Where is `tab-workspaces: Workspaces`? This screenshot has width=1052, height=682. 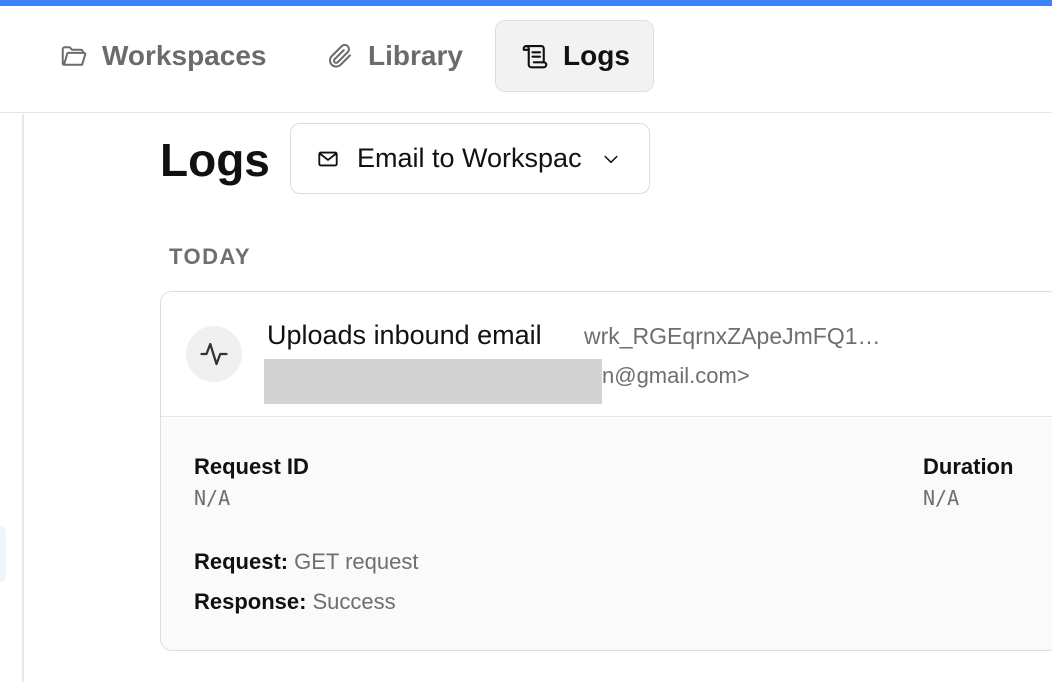 tab-workspaces: Workspaces is located at coordinates (162, 56).